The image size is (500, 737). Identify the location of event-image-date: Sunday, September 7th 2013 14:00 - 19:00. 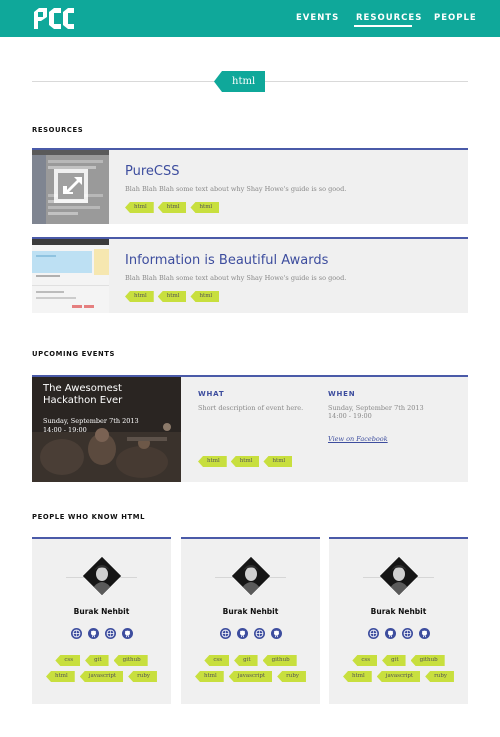
(110, 426).